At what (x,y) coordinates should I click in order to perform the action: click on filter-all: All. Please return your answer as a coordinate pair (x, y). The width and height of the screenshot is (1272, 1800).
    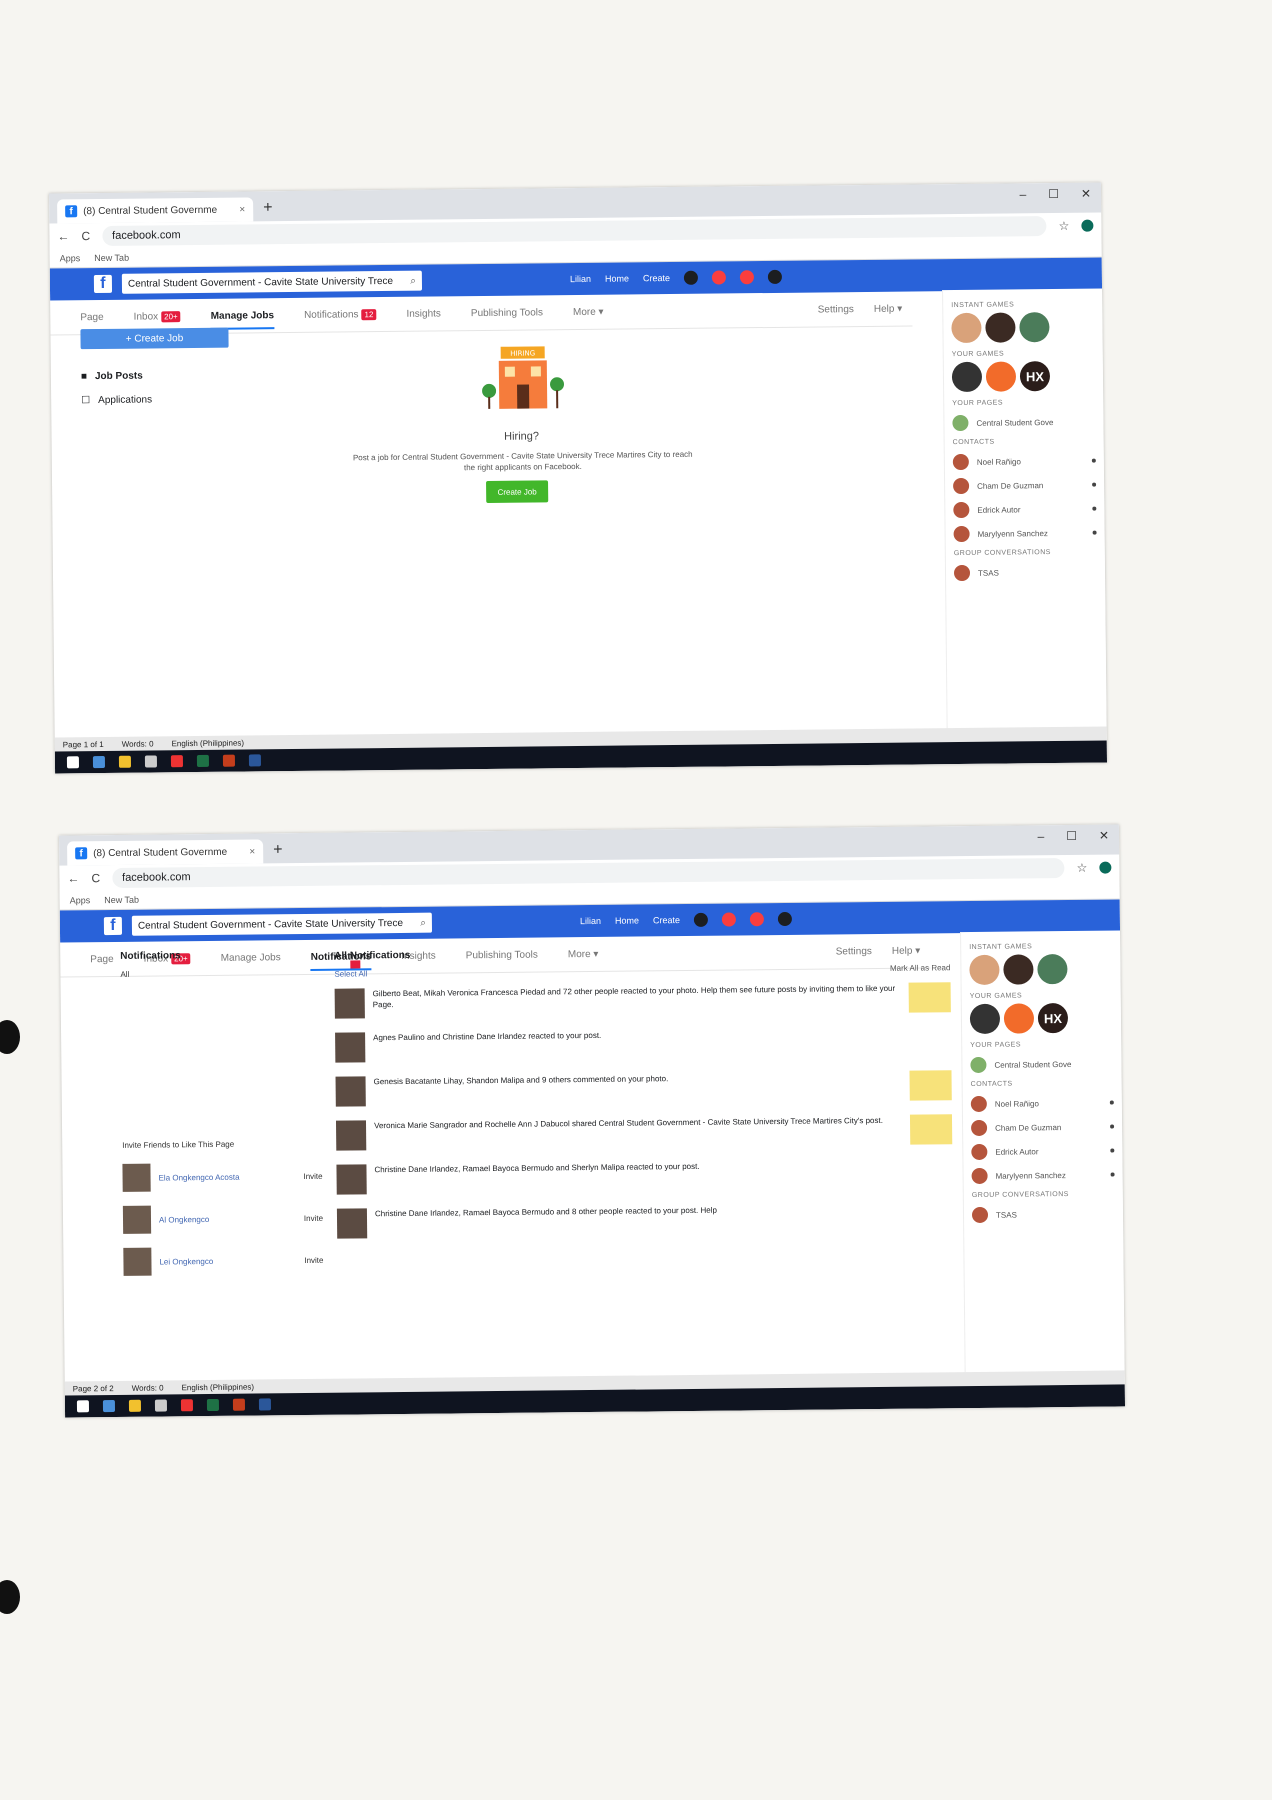
    Looking at the image, I should click on (215, 973).